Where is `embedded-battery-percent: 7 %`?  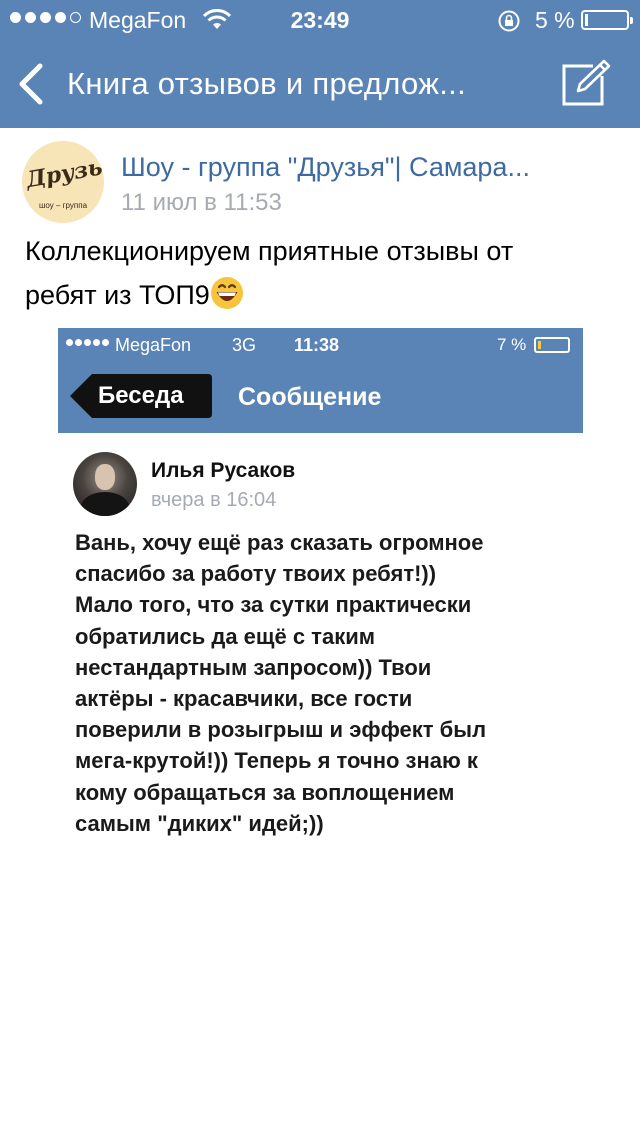 embedded-battery-percent: 7 % is located at coordinates (512, 344).